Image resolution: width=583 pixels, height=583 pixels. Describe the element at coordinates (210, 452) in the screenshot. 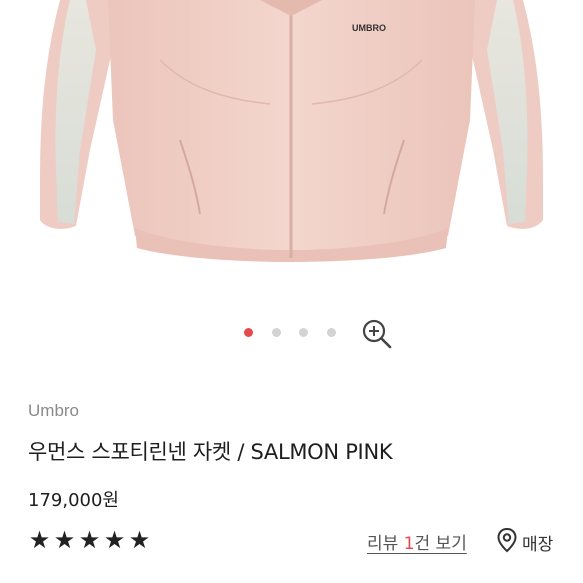

I see `product-title: 우먼스 스포티린넨 자켓 / SALMON PINK` at that location.